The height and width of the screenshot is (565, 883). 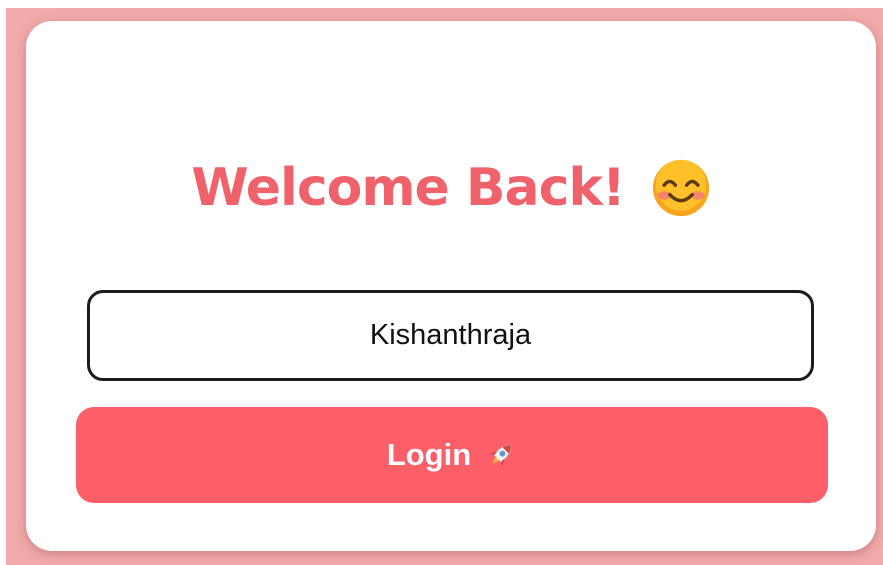 What do you see at coordinates (408, 188) in the screenshot?
I see `page-title: Welcome Back!` at bounding box center [408, 188].